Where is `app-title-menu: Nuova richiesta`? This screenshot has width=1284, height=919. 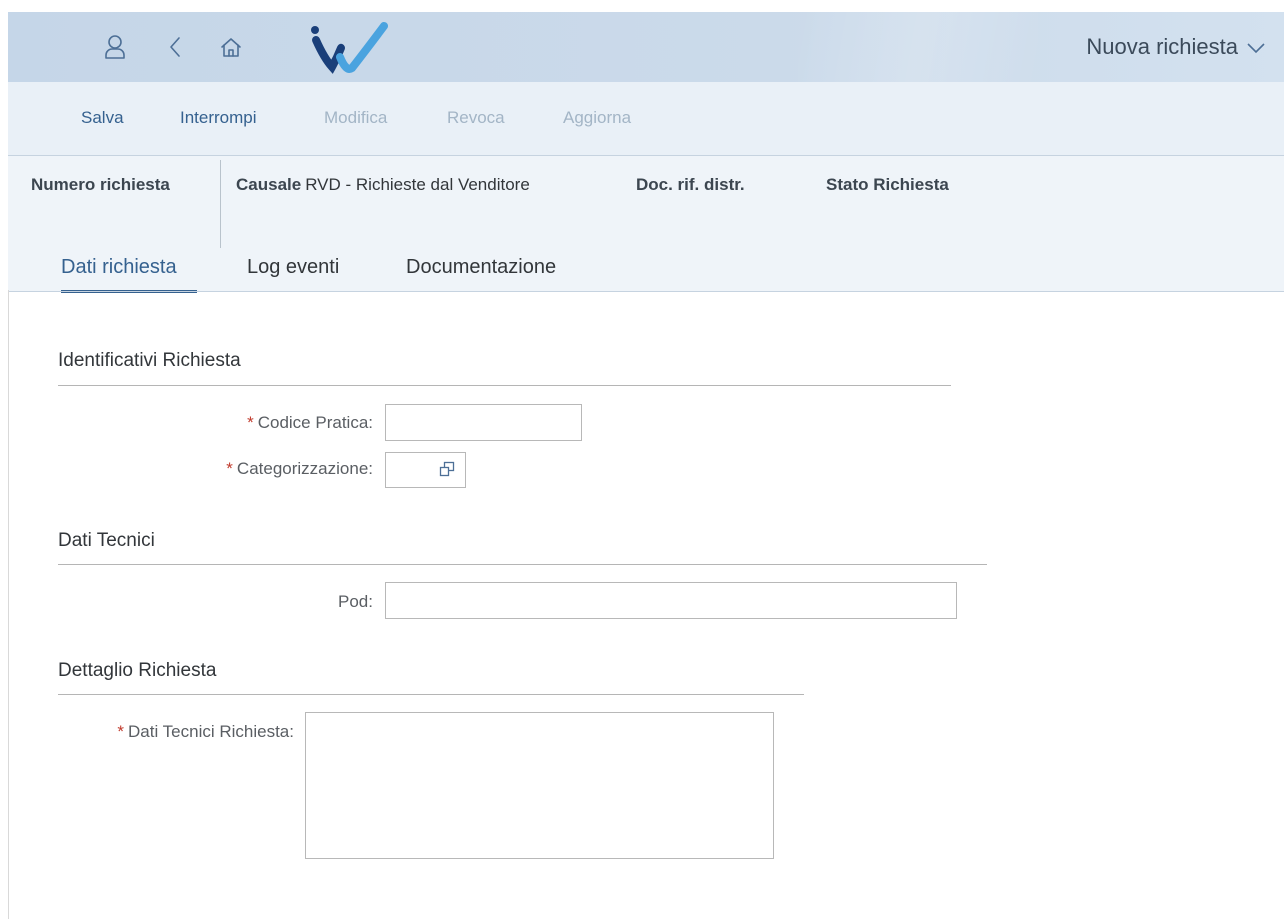
app-title-menu: Nuova richiesta is located at coordinates (1176, 47).